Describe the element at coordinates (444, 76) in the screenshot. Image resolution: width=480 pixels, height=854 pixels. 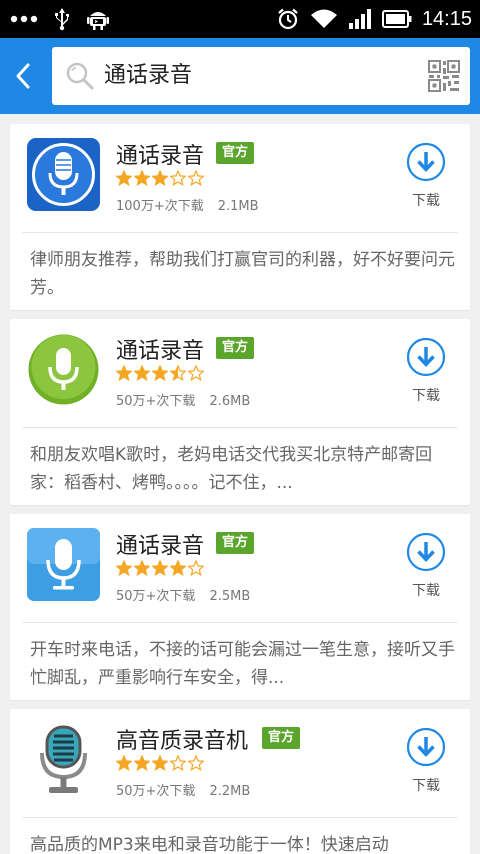
I see `qr-code-icon` at that location.